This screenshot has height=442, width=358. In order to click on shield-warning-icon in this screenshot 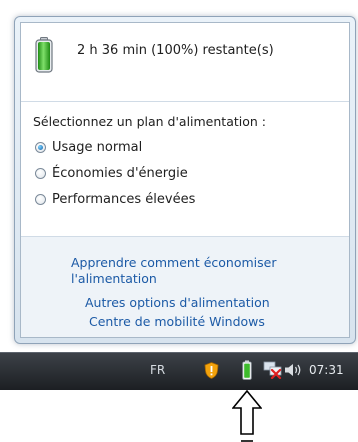, I will do `click(211, 370)`.